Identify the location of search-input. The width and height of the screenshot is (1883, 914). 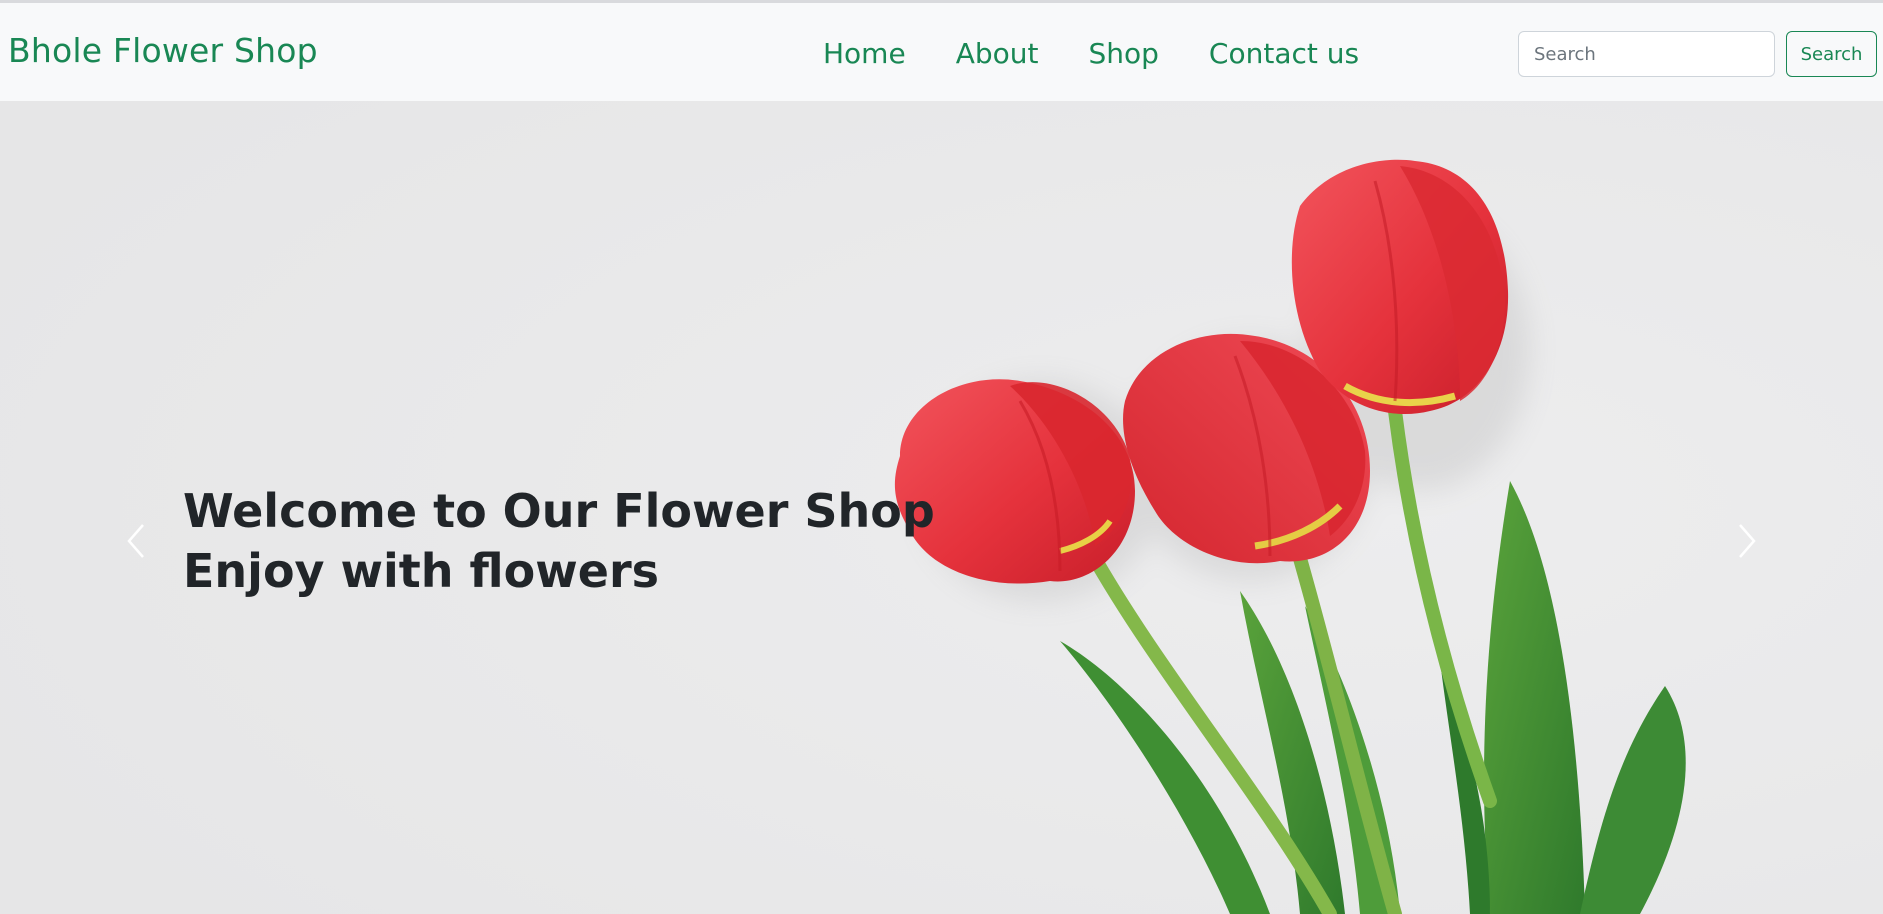
(1646, 54).